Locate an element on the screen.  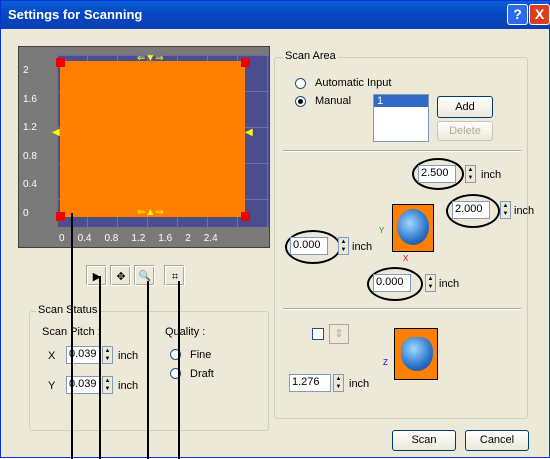
pitch-y-spinner: ▲ ▼ is located at coordinates (107, 385).